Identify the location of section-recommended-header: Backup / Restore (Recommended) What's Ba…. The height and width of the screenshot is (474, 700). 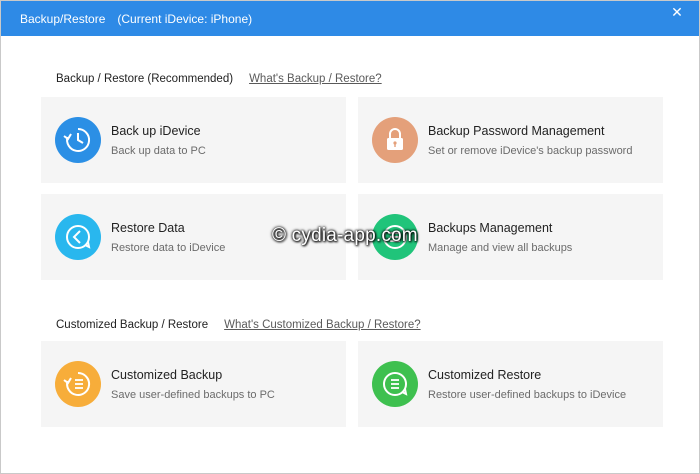
(219, 79).